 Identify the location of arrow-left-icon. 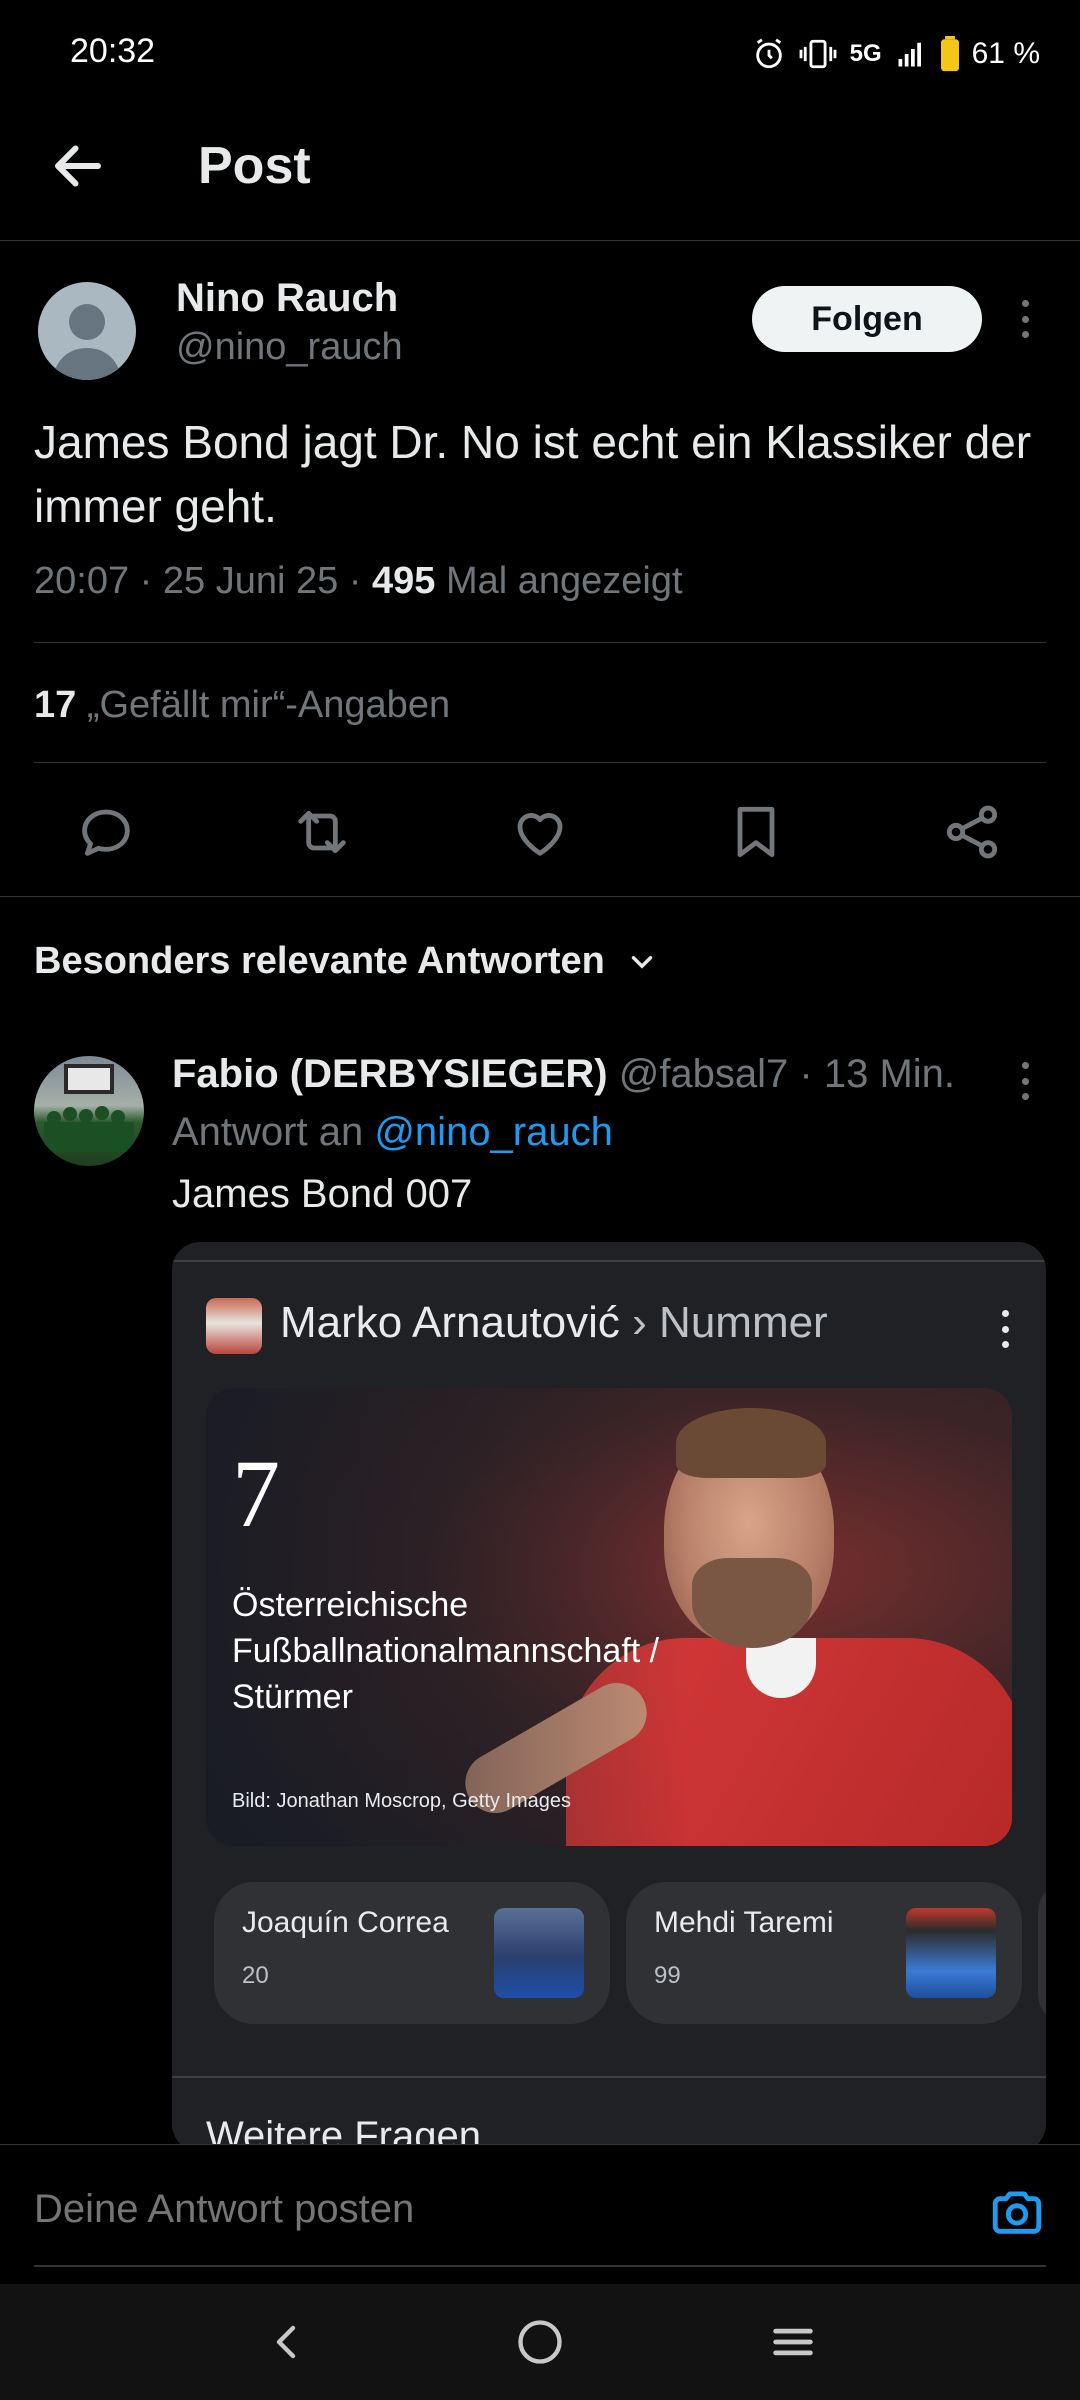
(78, 166).